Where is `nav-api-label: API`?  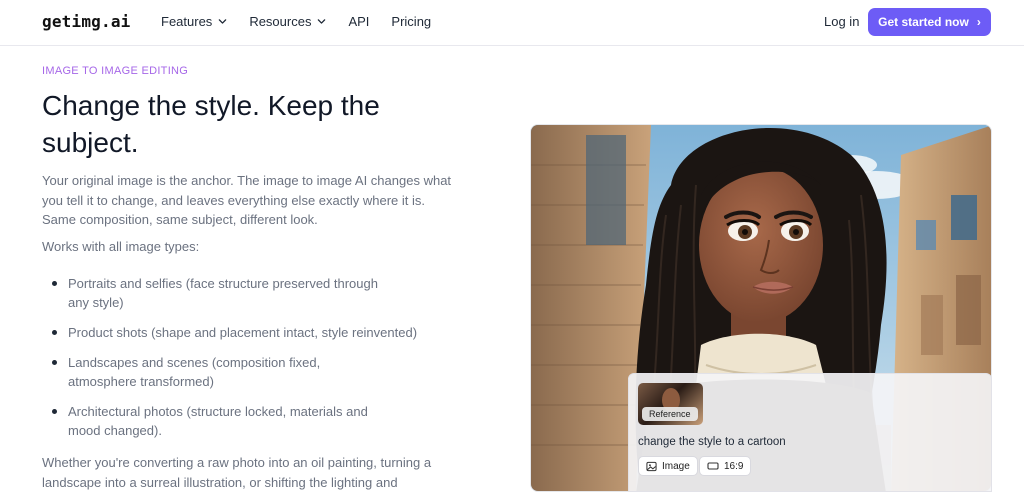 nav-api-label: API is located at coordinates (359, 21).